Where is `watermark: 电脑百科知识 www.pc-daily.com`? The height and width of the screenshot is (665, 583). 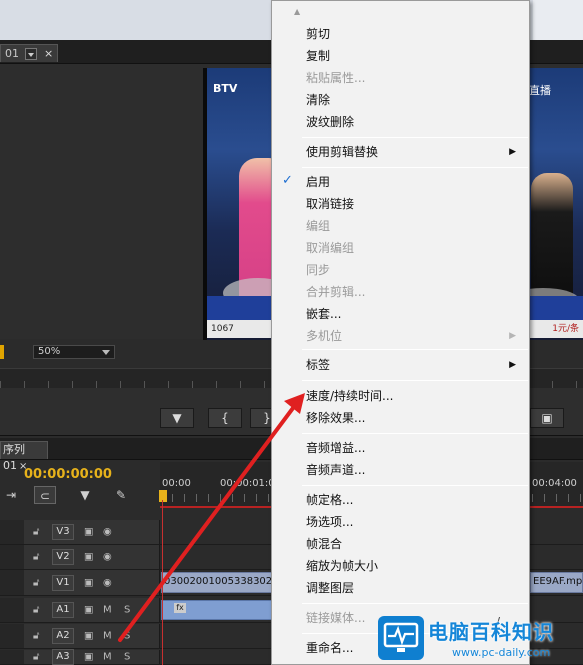
watermark: 电脑百科知识 www.pc-daily.com is located at coordinates (477, 638).